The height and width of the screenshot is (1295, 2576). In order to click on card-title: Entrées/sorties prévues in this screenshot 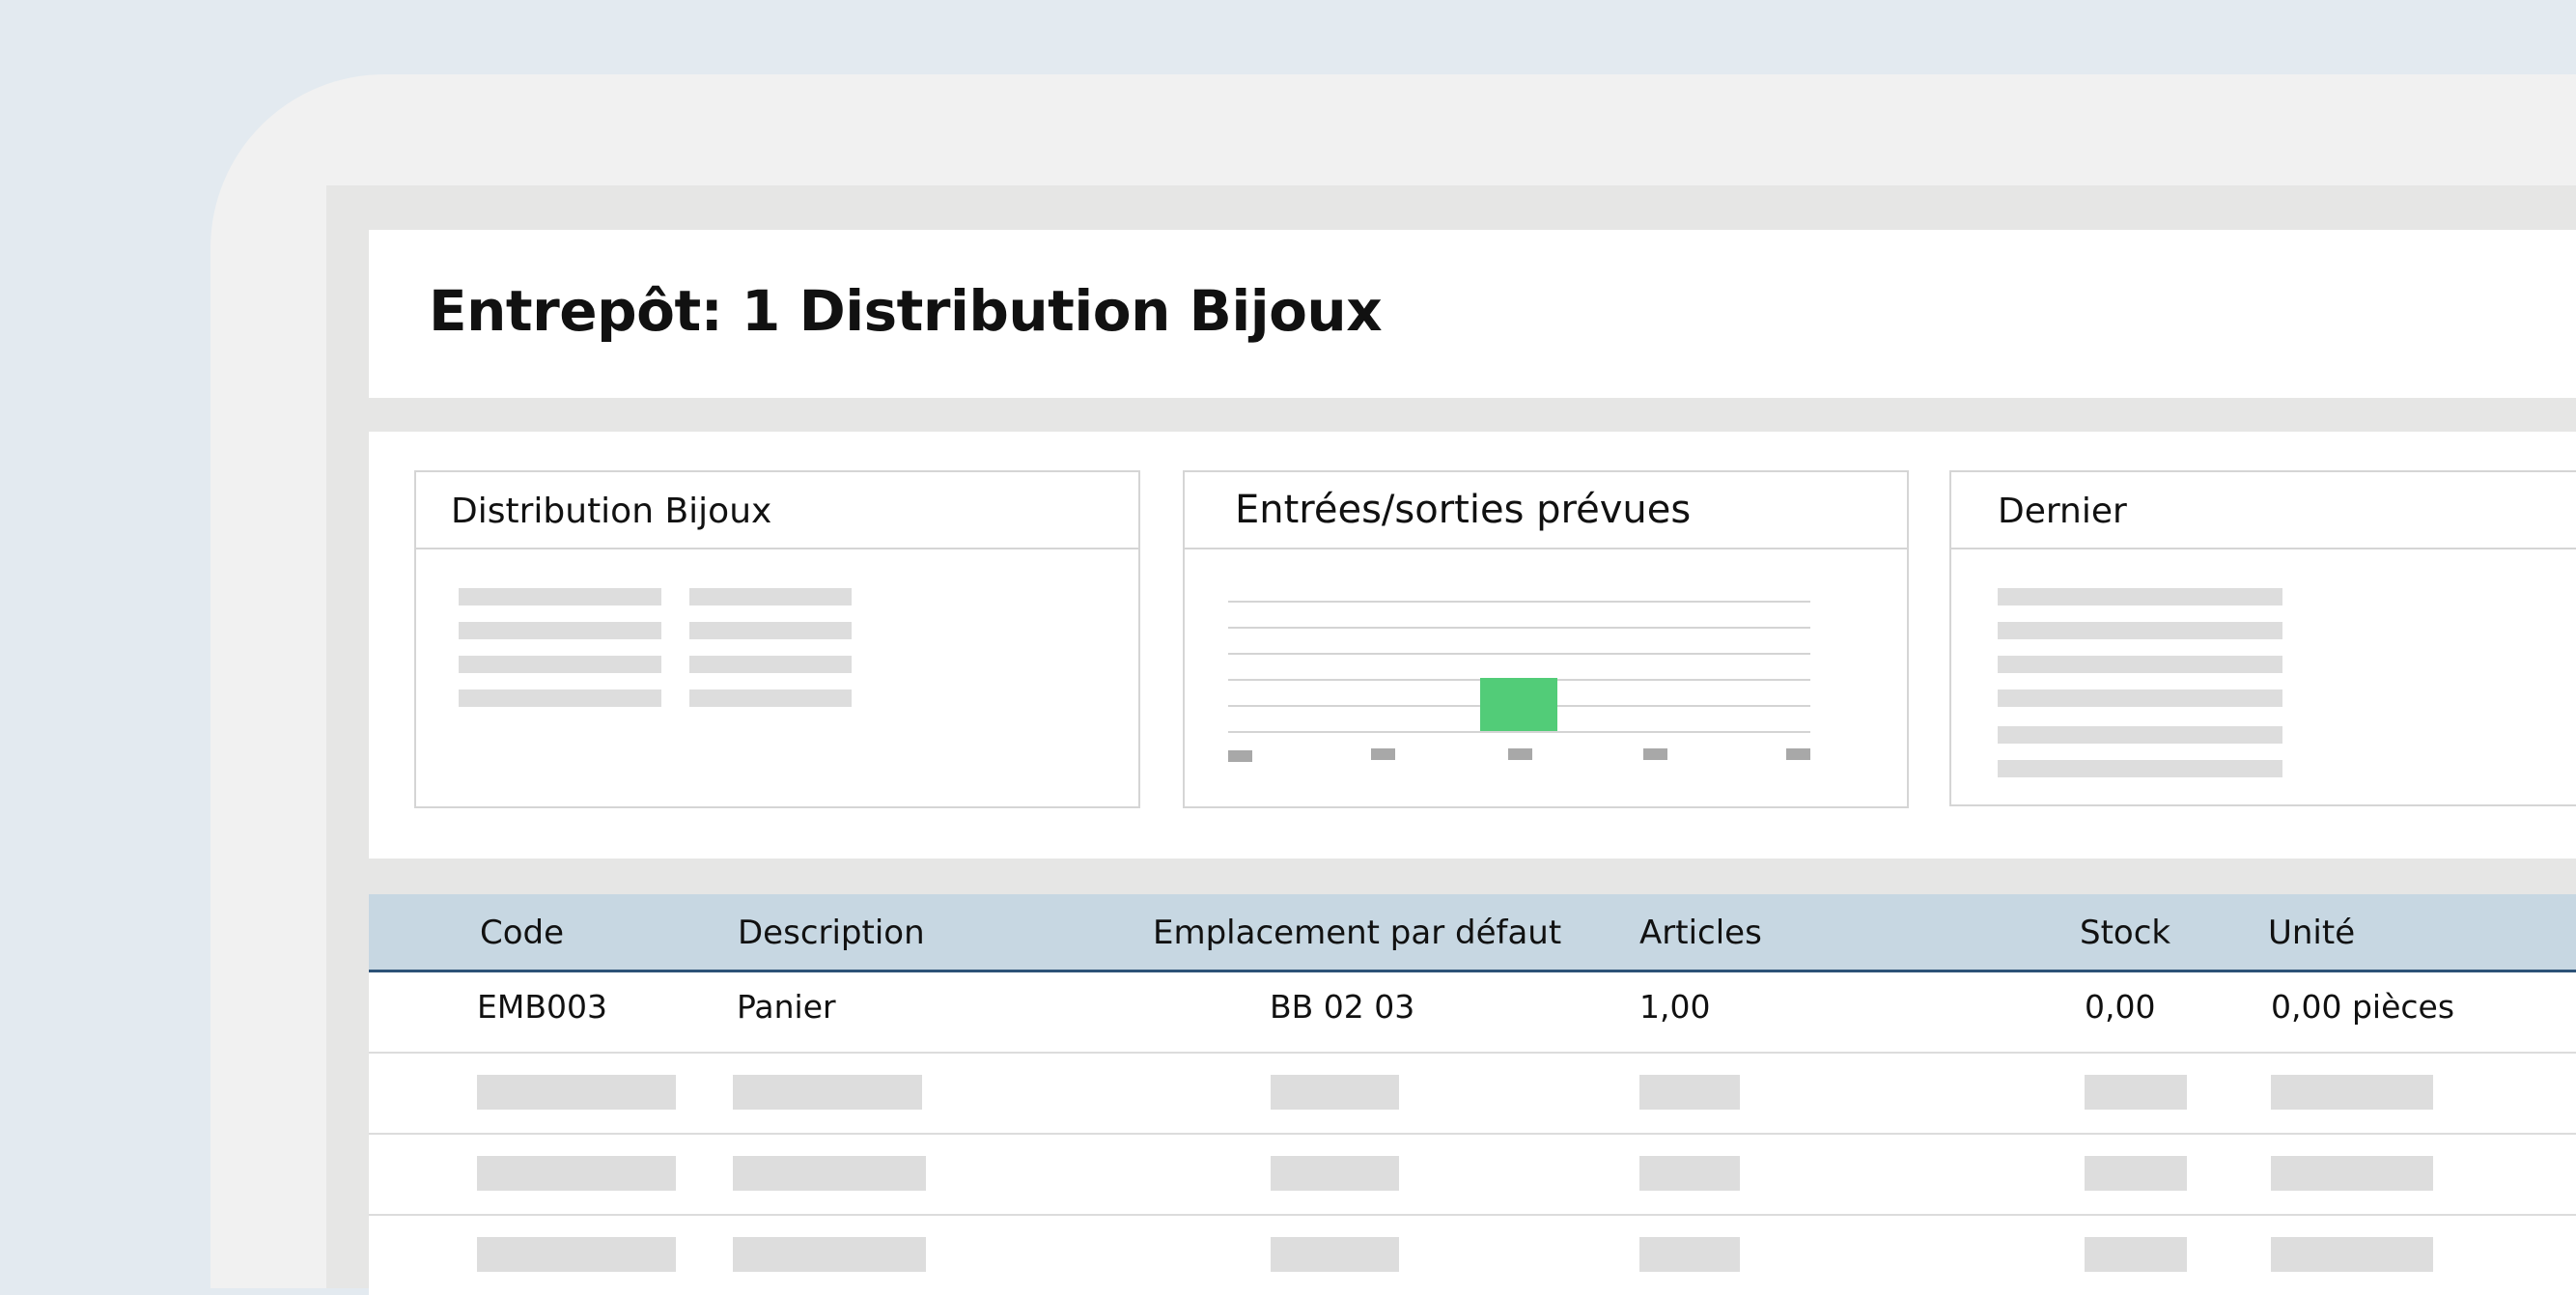, I will do `click(1464, 510)`.